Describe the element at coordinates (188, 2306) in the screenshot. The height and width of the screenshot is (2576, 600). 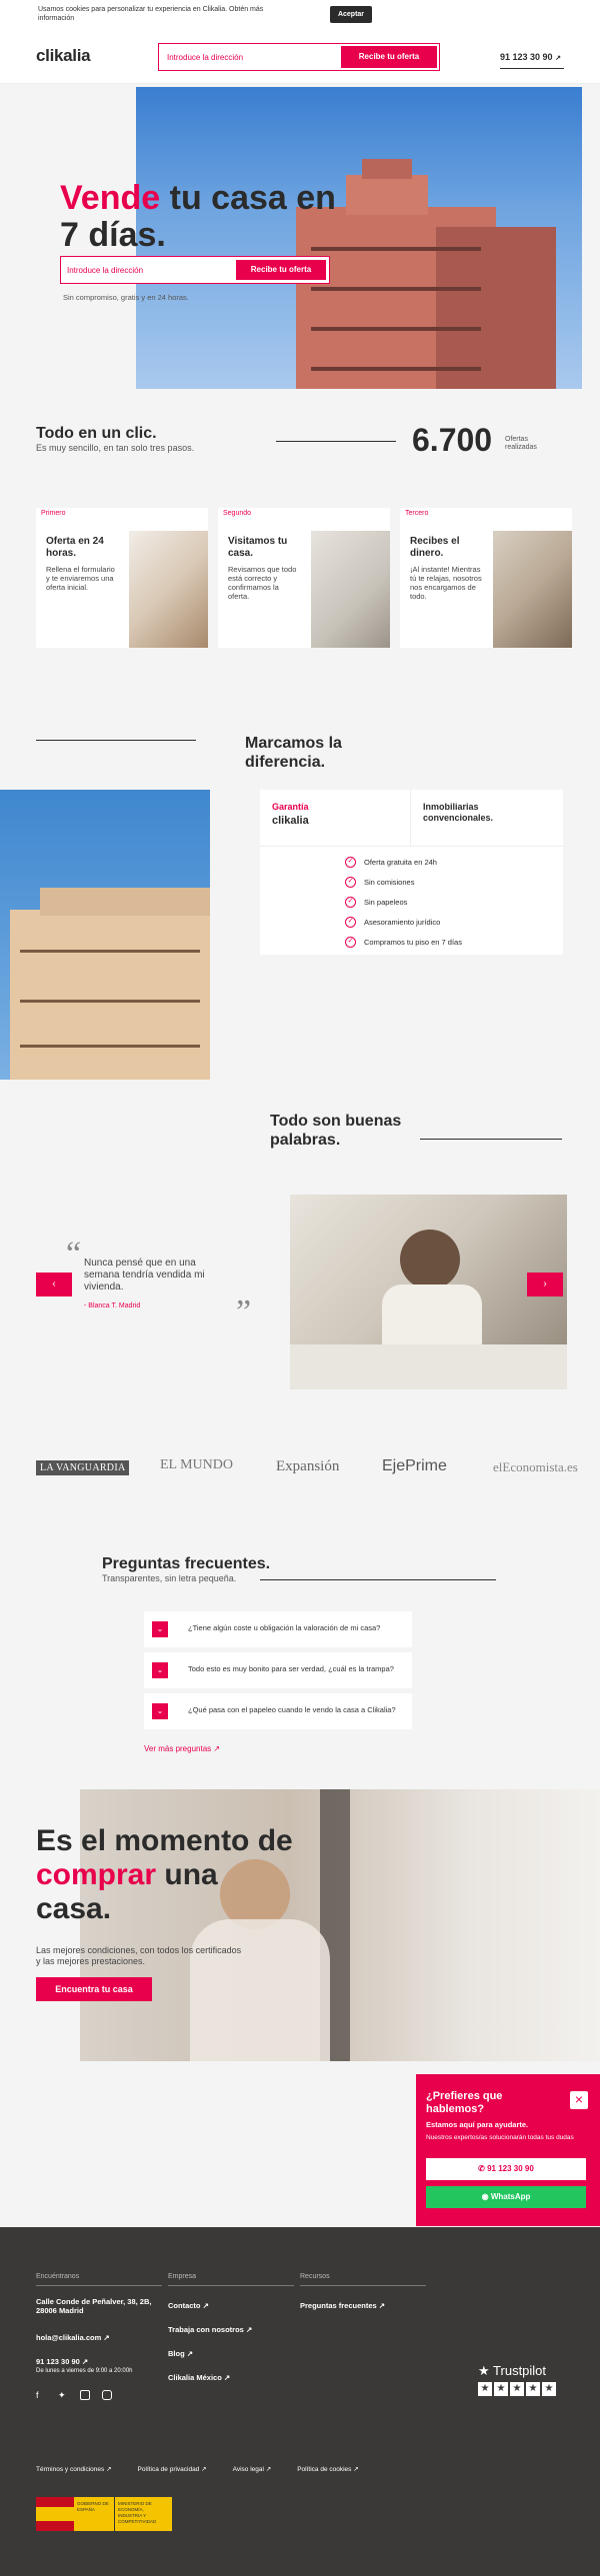
I see `footer-link: Contacto ↗` at that location.